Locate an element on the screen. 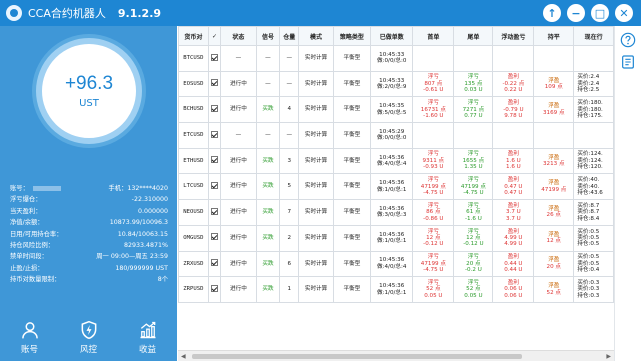  column-header: 货币对 is located at coordinates (193, 36).